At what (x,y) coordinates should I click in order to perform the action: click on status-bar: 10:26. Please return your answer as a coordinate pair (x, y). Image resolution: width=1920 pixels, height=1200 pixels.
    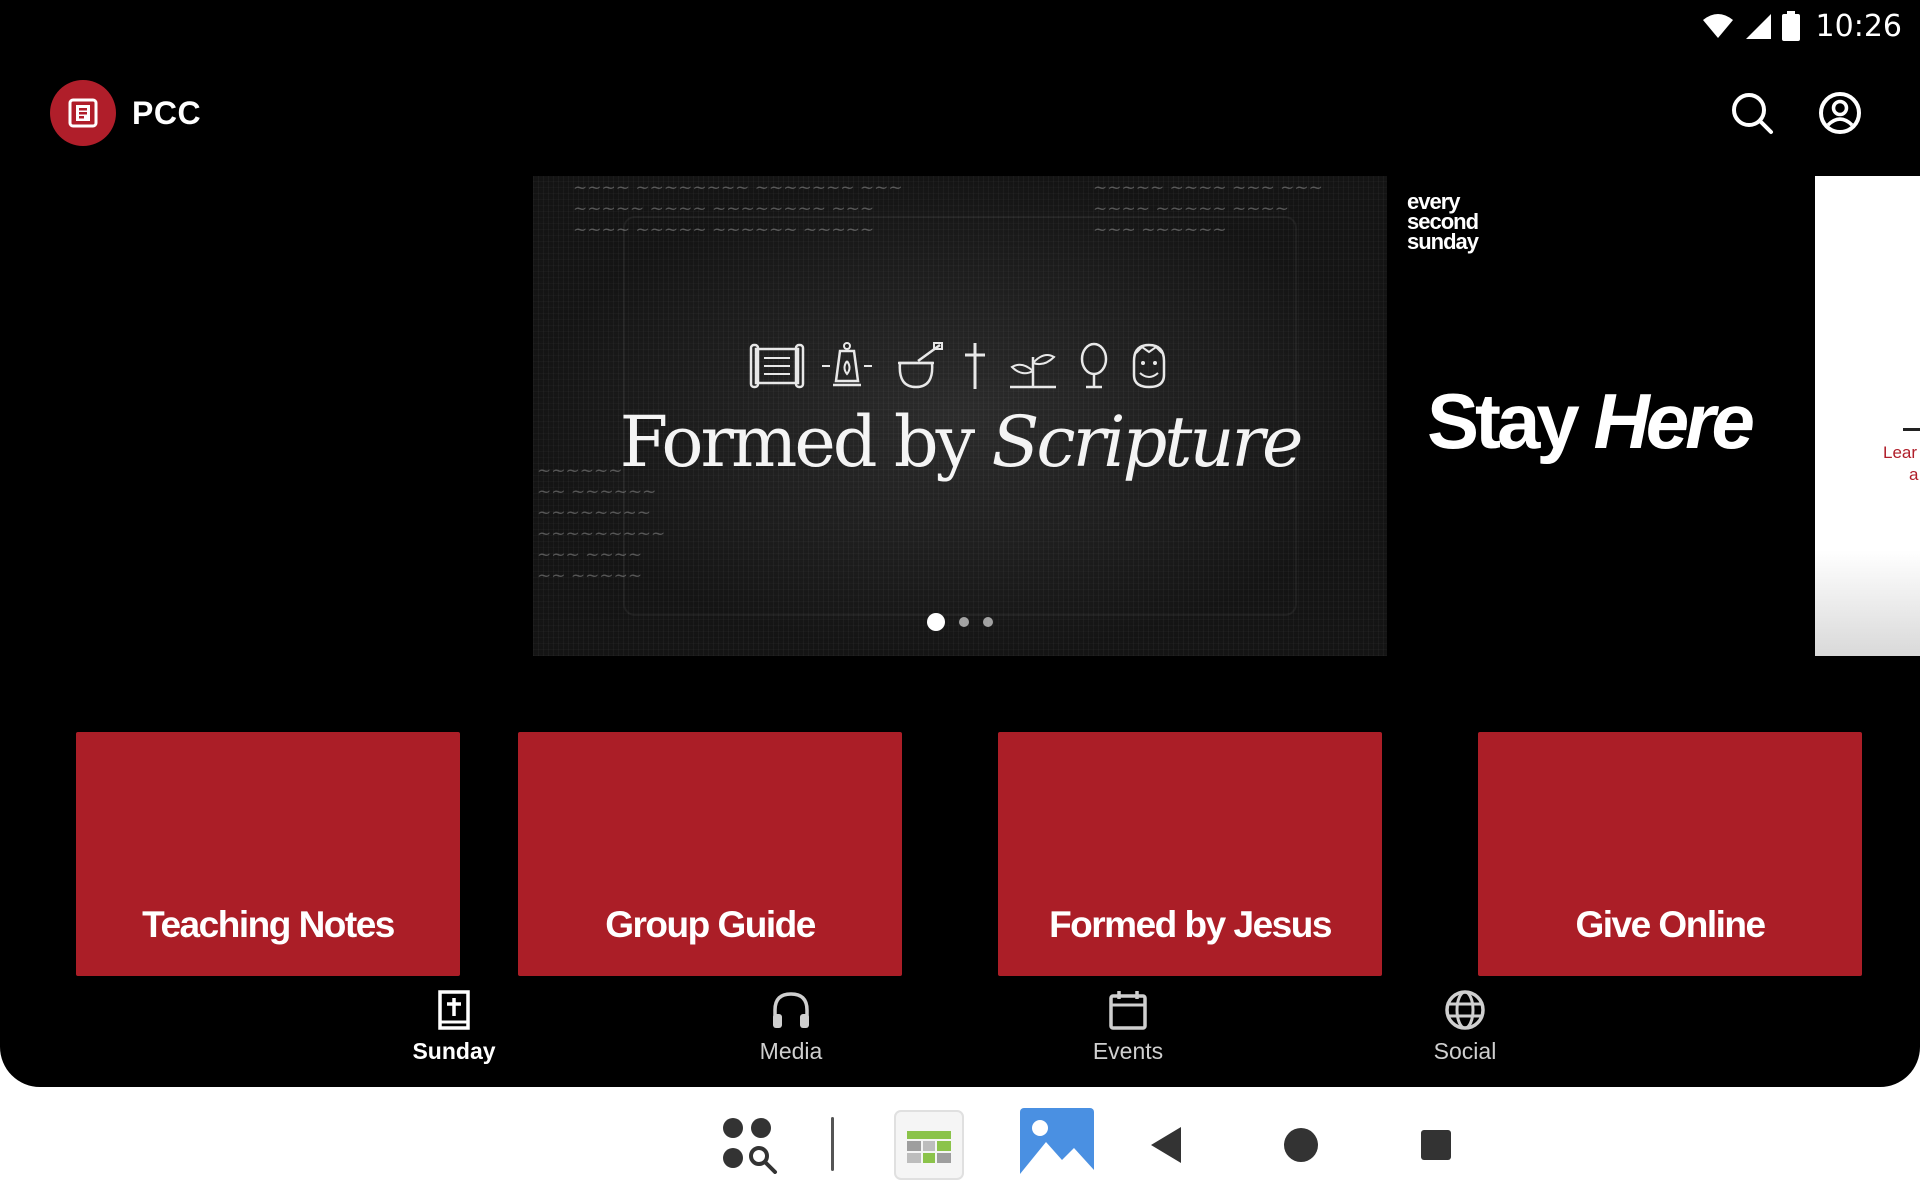
    Looking at the image, I should click on (1811, 26).